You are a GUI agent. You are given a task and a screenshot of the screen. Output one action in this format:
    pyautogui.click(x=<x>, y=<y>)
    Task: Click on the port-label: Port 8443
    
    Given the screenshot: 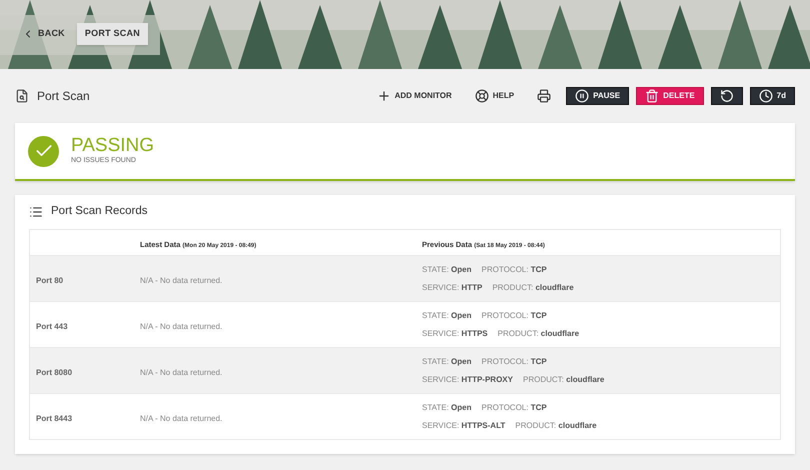 What is the action you would take?
    pyautogui.click(x=54, y=418)
    